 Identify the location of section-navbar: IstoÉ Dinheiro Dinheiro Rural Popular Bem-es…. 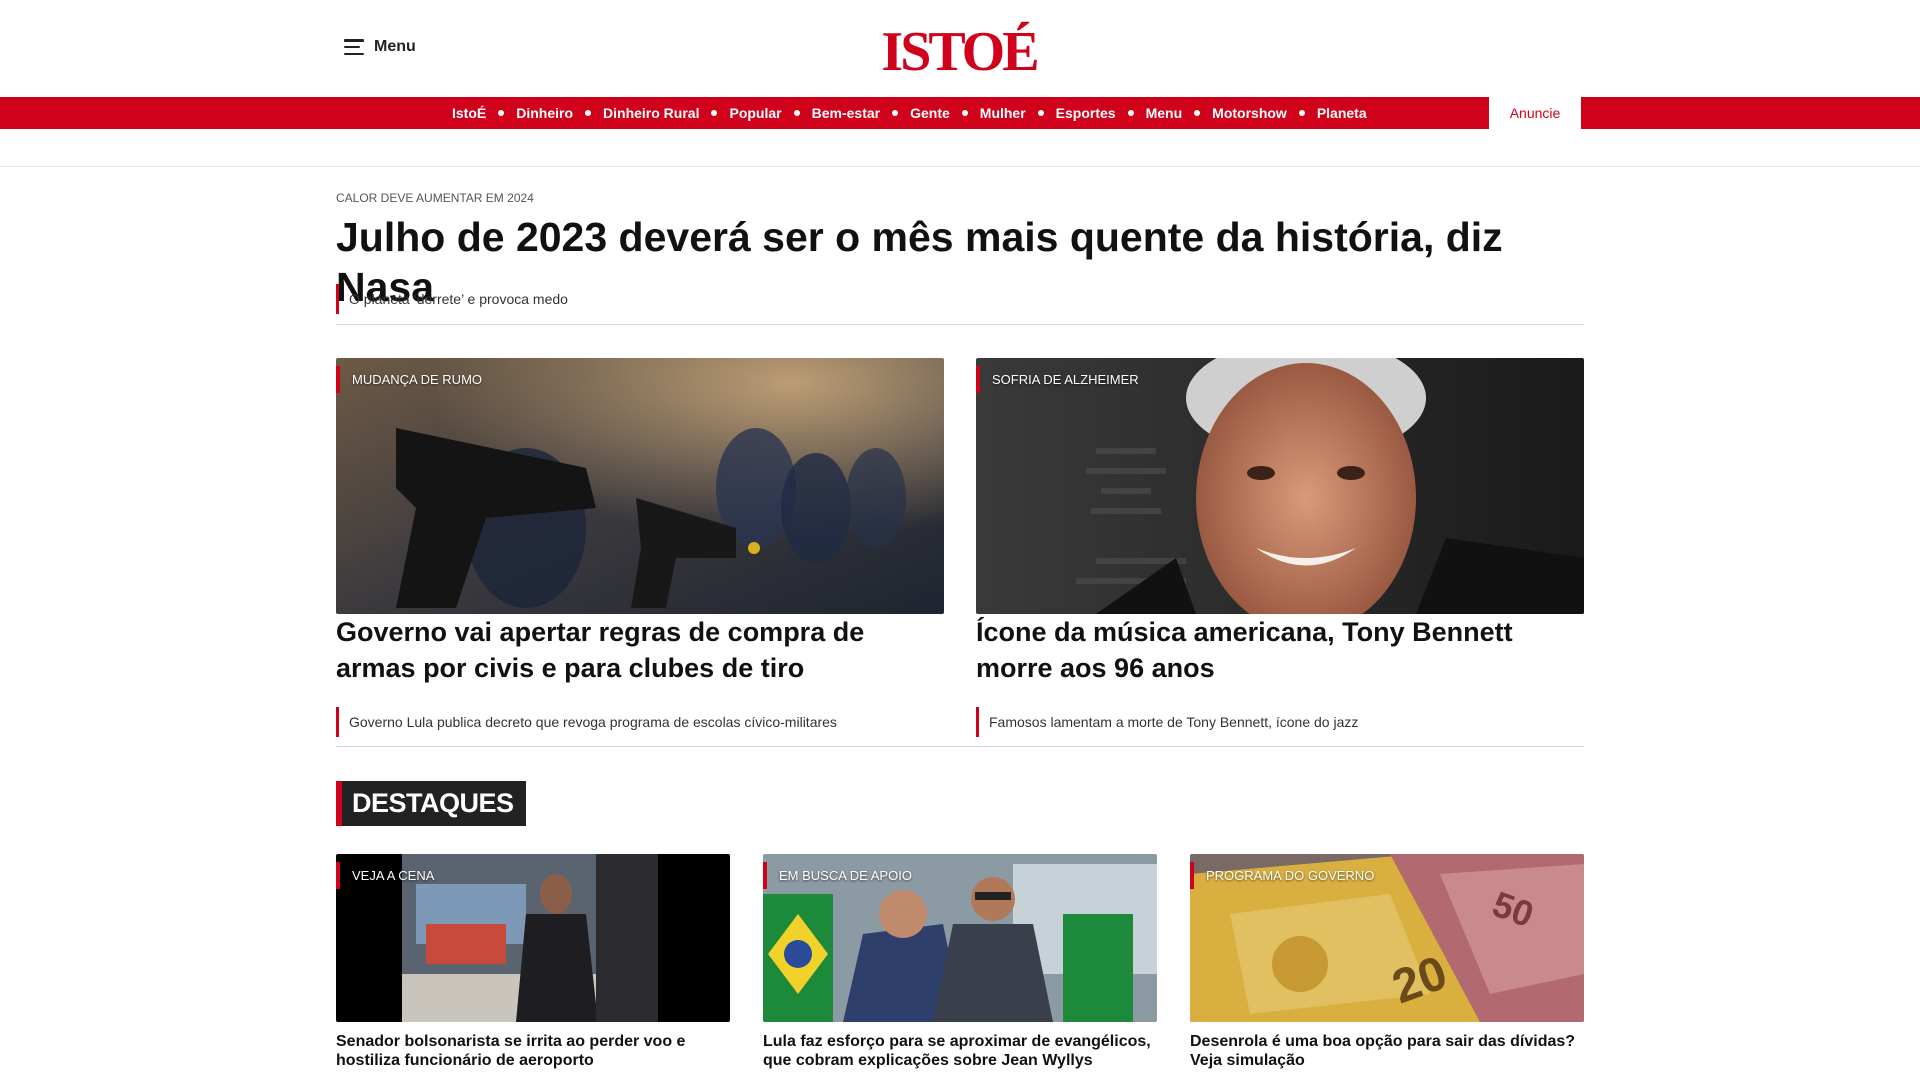
(960, 113).